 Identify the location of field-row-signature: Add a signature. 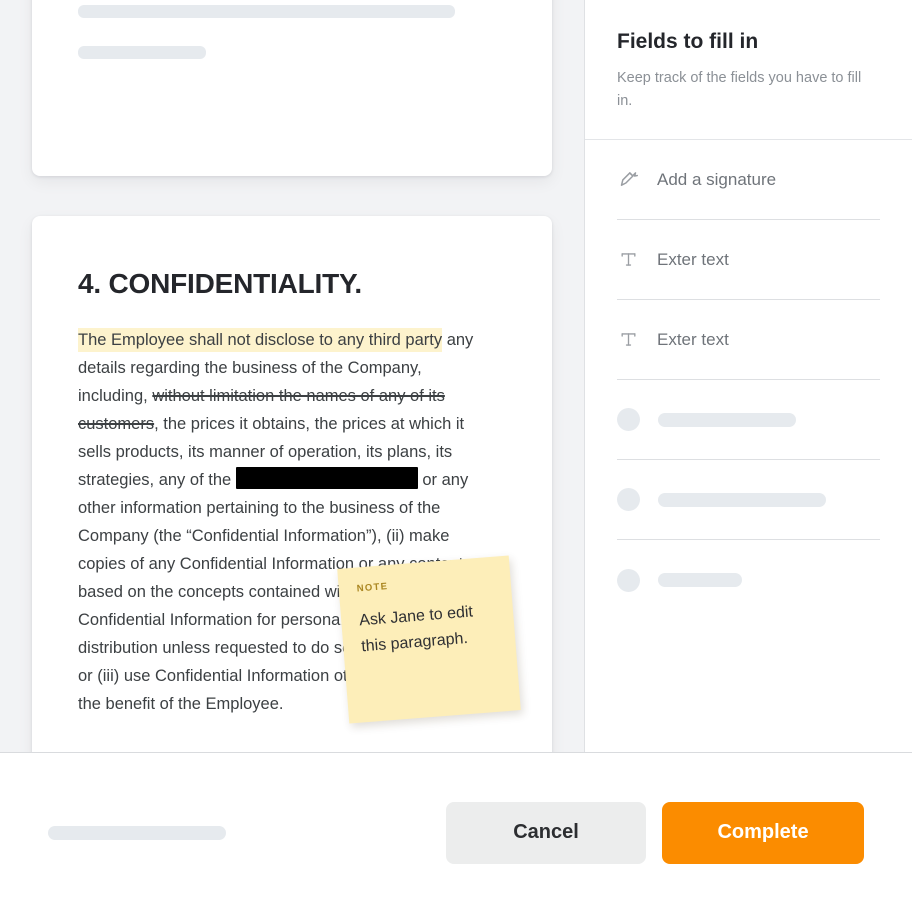
(748, 180).